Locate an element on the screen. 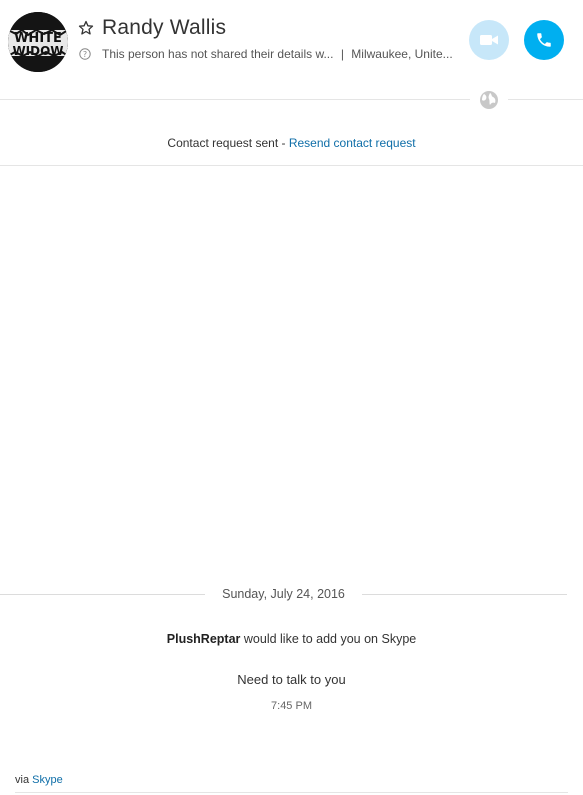 Image resolution: width=583 pixels, height=795 pixels. date-separator-text: Sunday, July 24, 2016 is located at coordinates (283, 594).